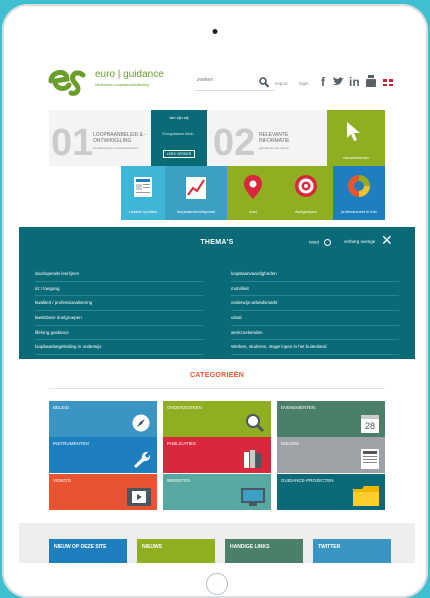 The height and width of the screenshot is (598, 430). Describe the element at coordinates (103, 492) in the screenshot. I see `category-videos: VIDEO'S` at that location.